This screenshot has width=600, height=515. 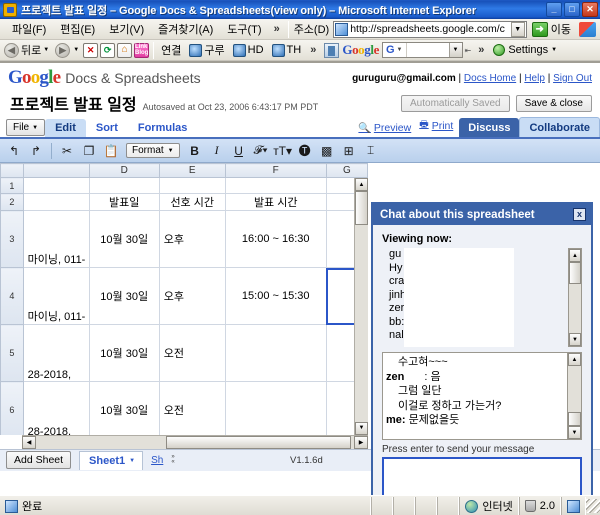 I want to click on tab-formulas: Formulas, so click(x=163, y=128).